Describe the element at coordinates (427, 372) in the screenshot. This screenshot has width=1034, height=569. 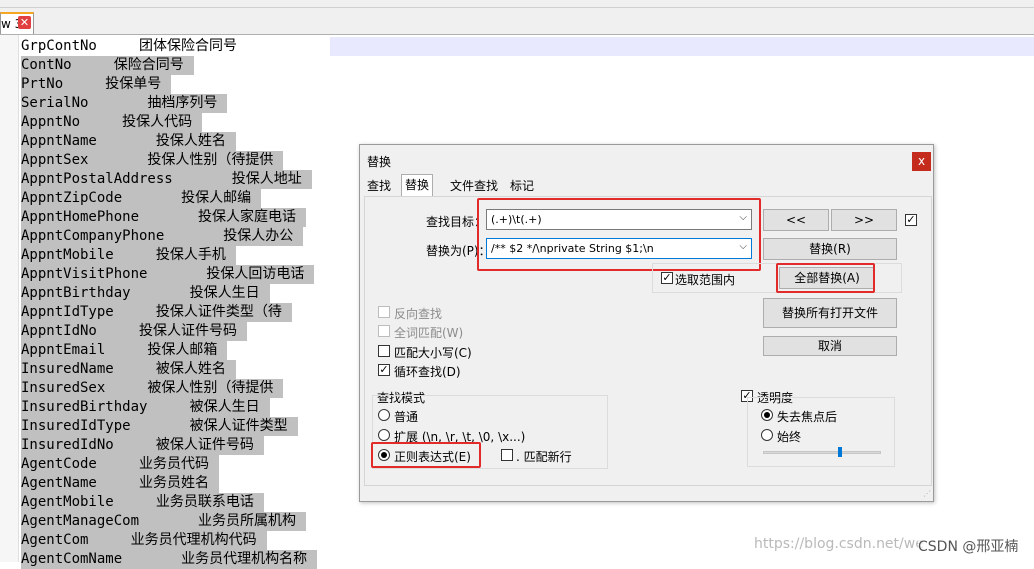
I see `wrap-label: 循环查找(D)` at that location.